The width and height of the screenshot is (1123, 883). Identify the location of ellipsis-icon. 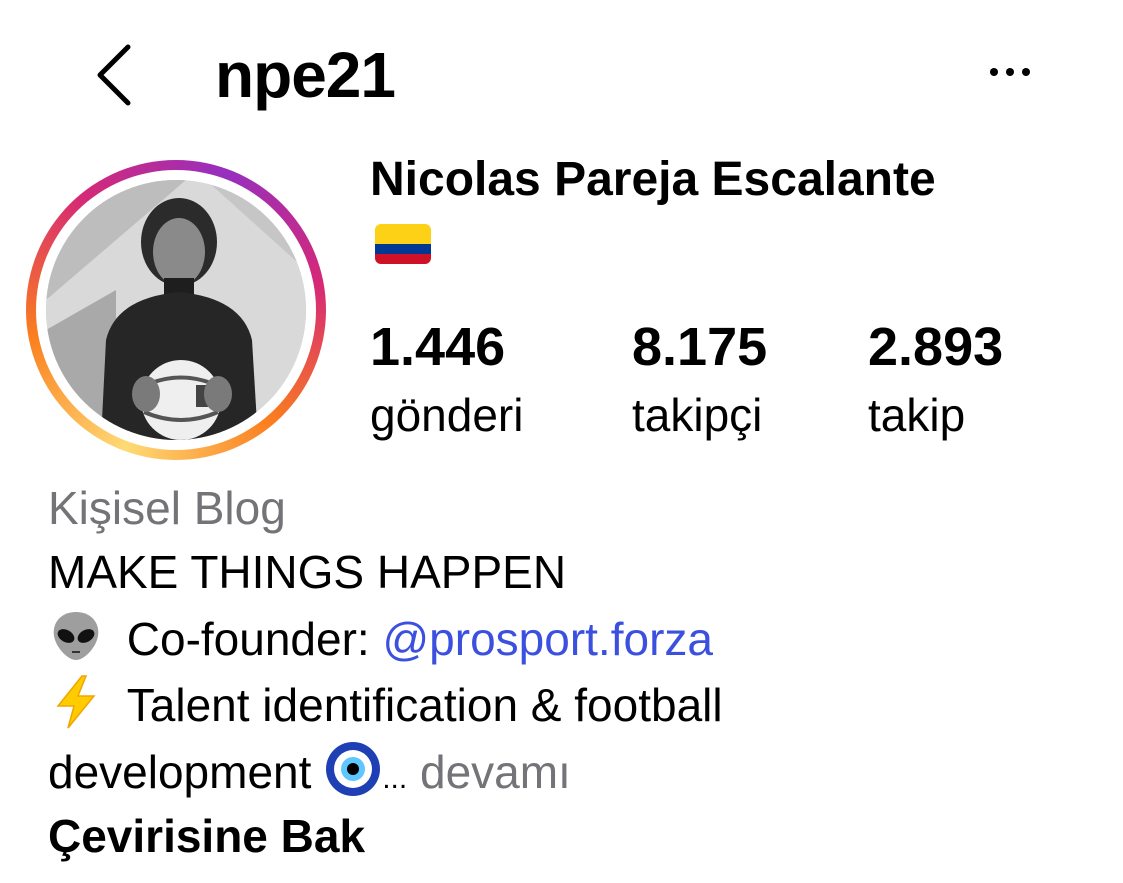
(994, 72).